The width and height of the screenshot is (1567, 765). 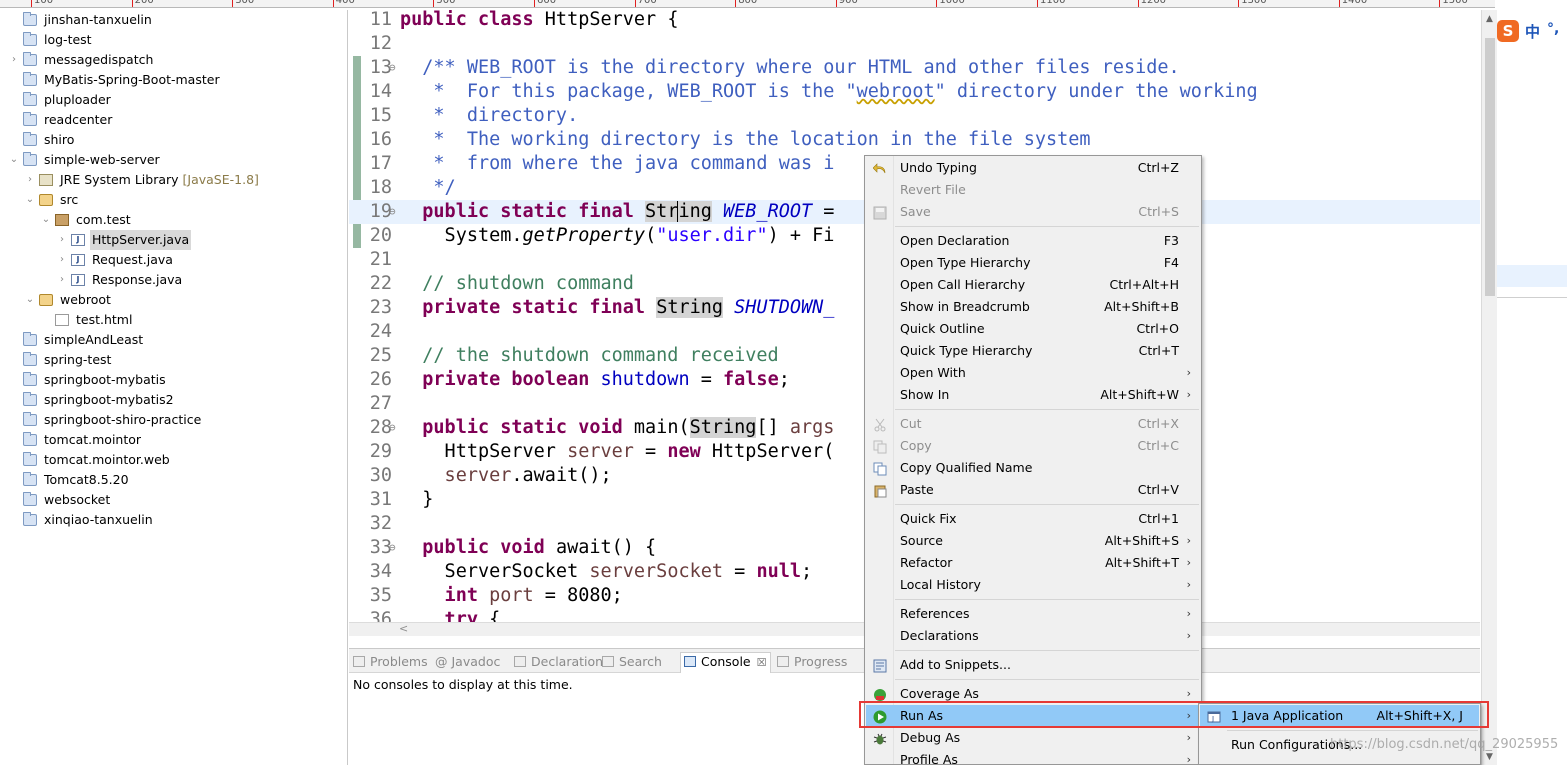 I want to click on tree-item-springboot-shiro-practice: springboot-shiro-practice, so click(x=170, y=420).